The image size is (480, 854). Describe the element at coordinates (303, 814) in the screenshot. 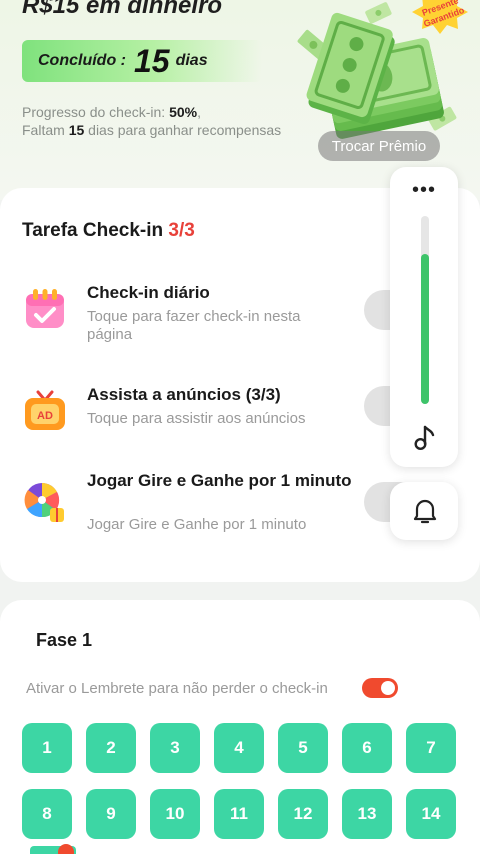

I see `day-button: 12` at that location.